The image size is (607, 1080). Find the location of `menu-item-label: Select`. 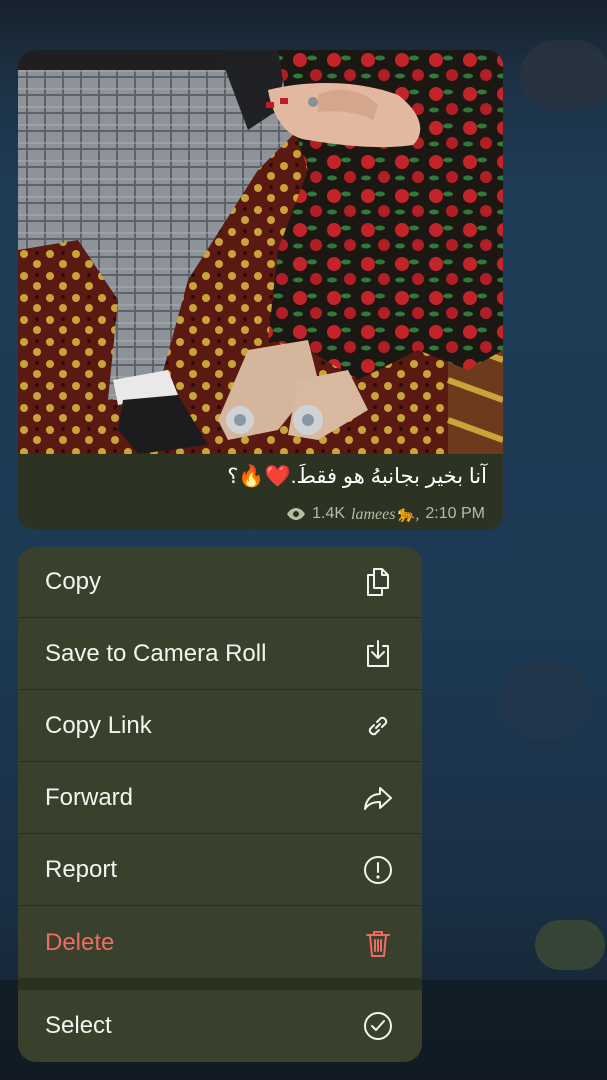

menu-item-label: Select is located at coordinates (78, 1025).